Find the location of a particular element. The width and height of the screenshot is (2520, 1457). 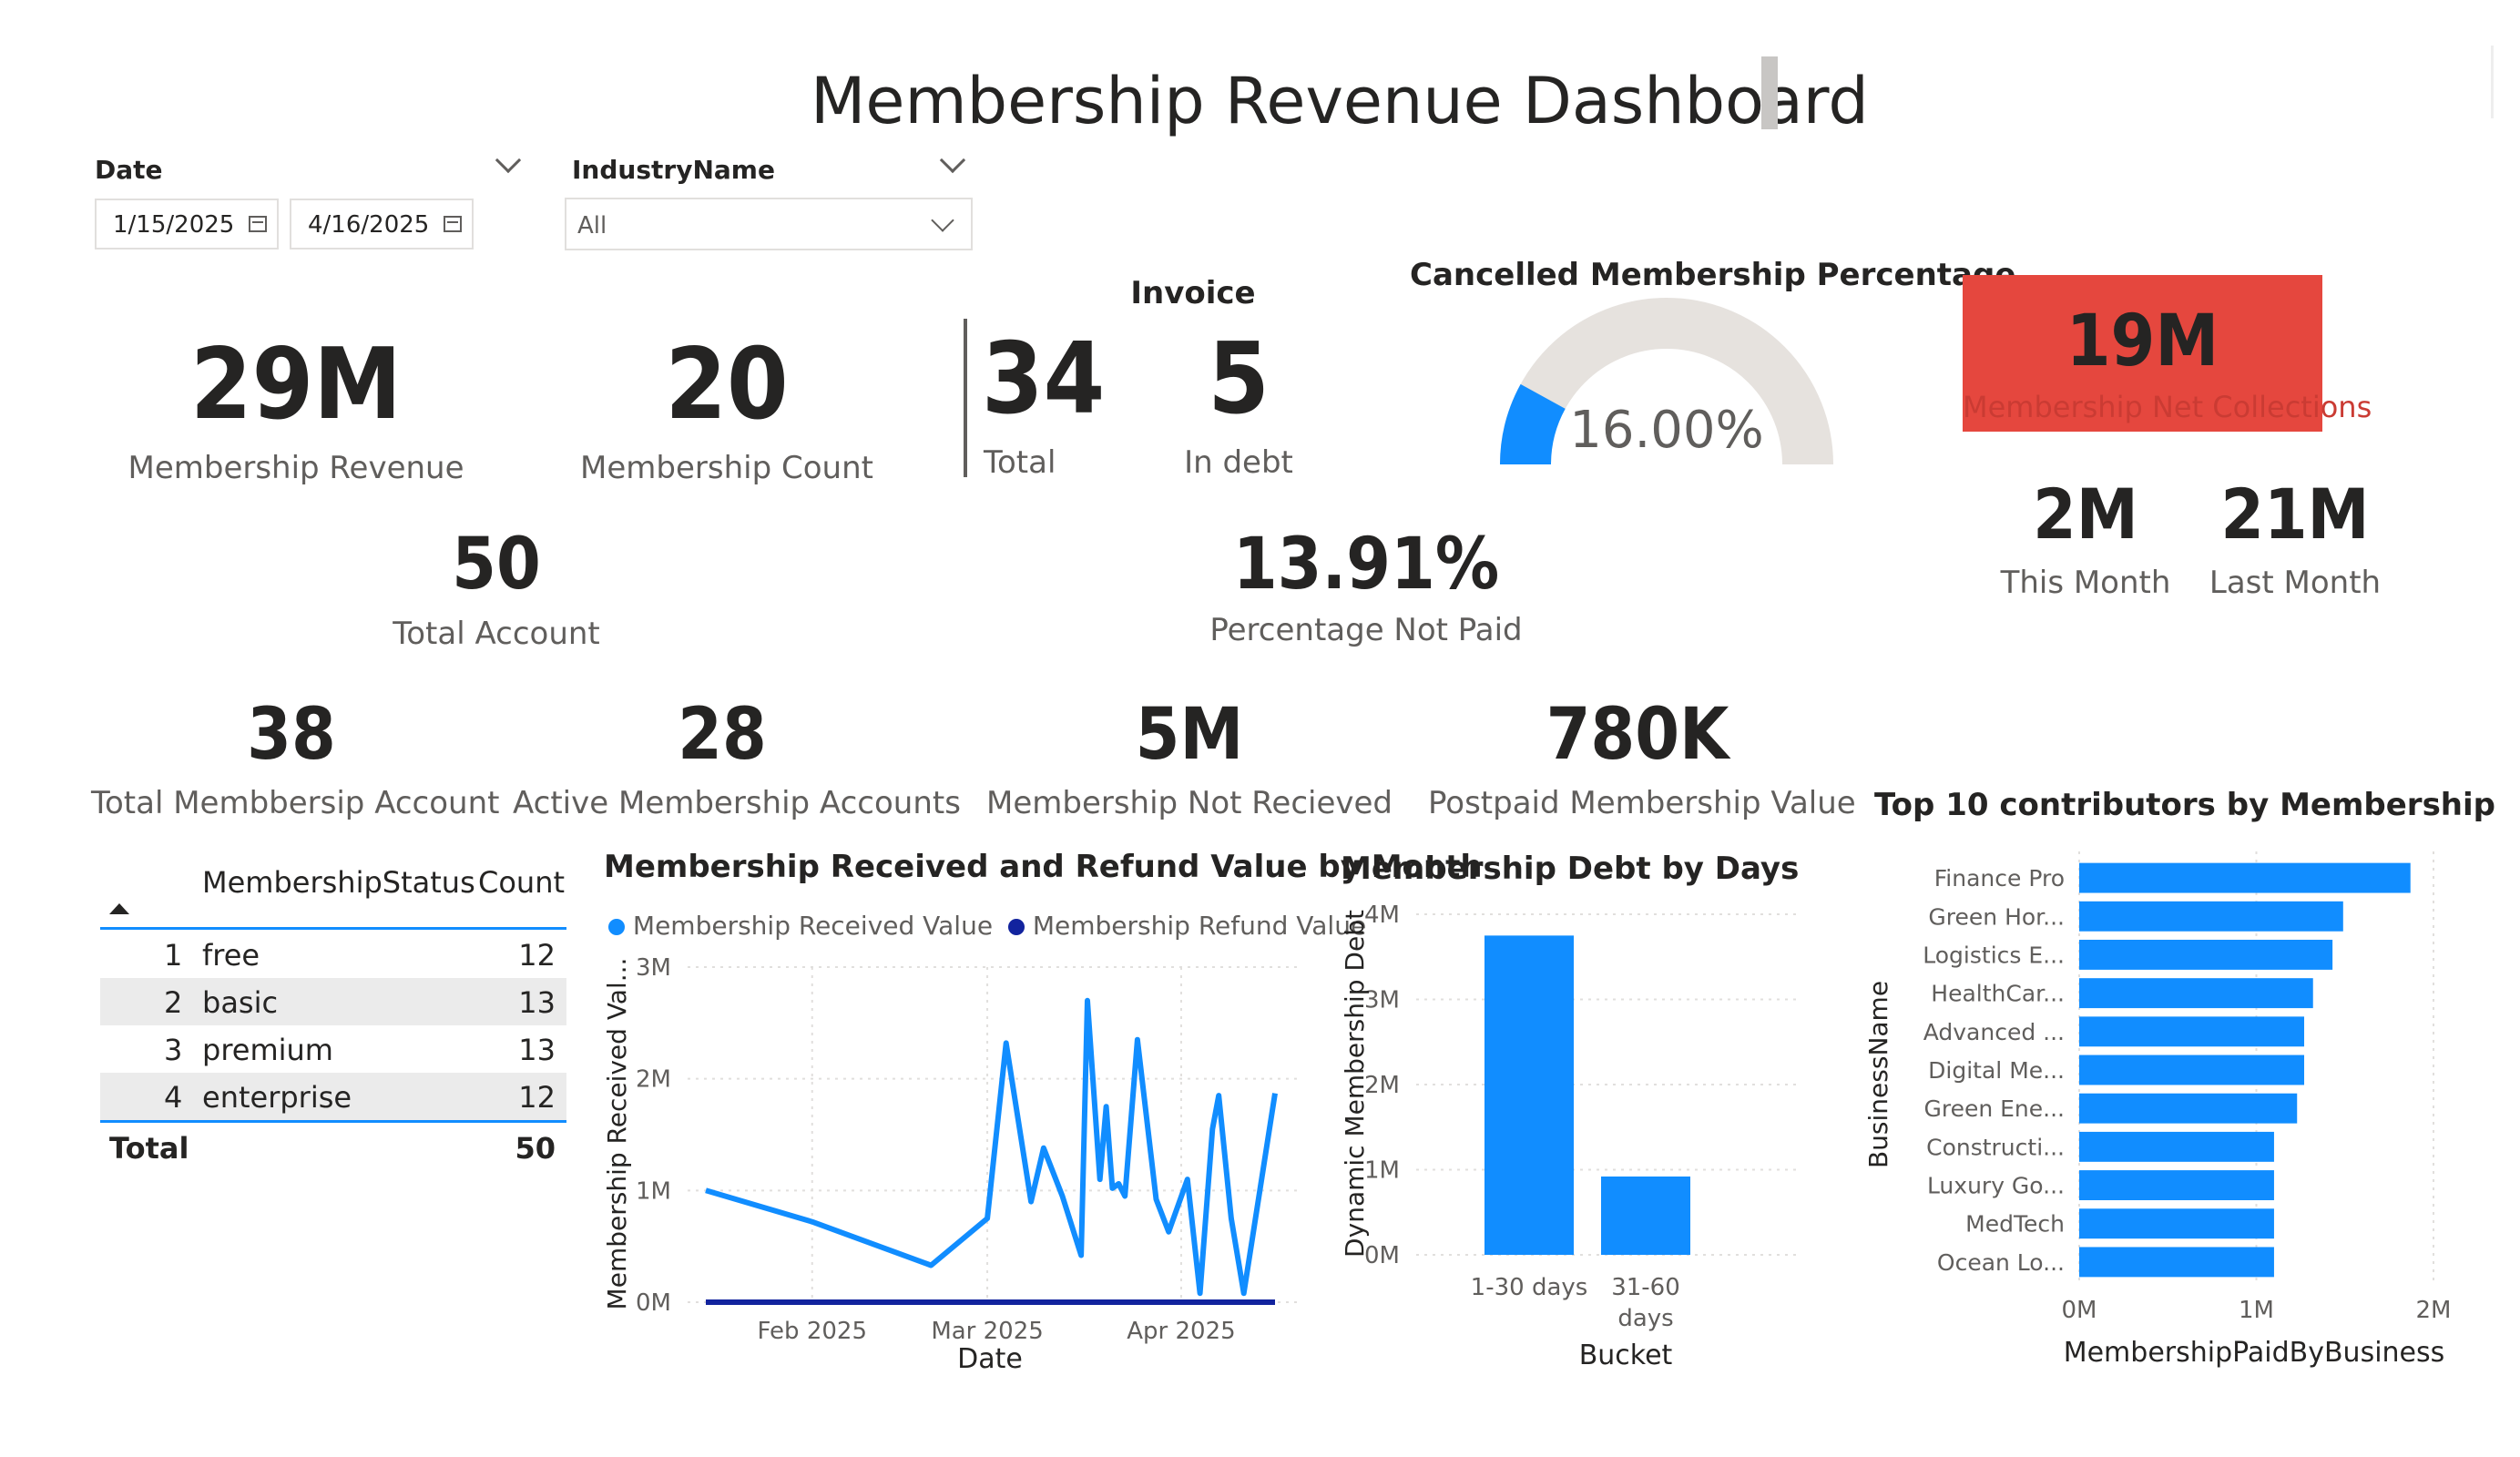

status-column-header: MembershipStatus is located at coordinates (338, 883).